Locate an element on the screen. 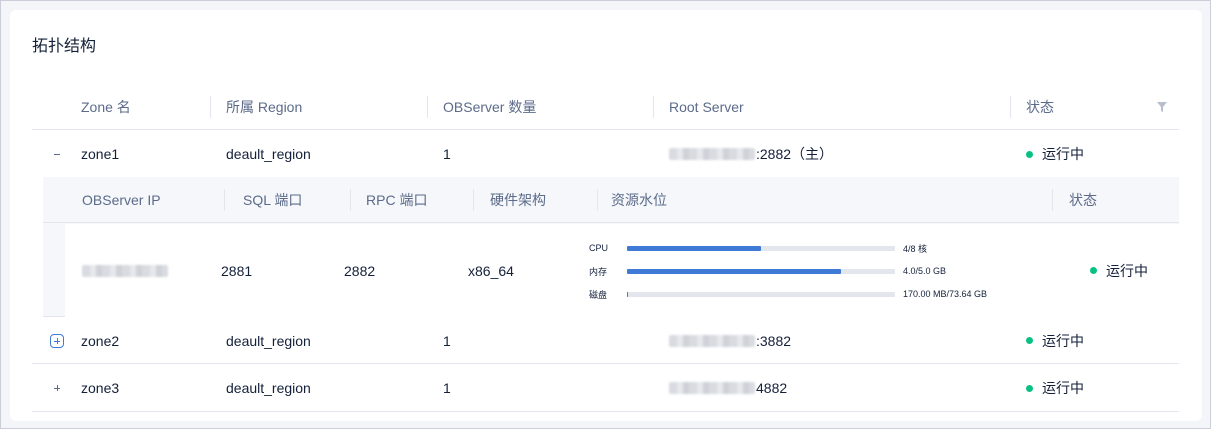  root-server: :3882 is located at coordinates (730, 340).